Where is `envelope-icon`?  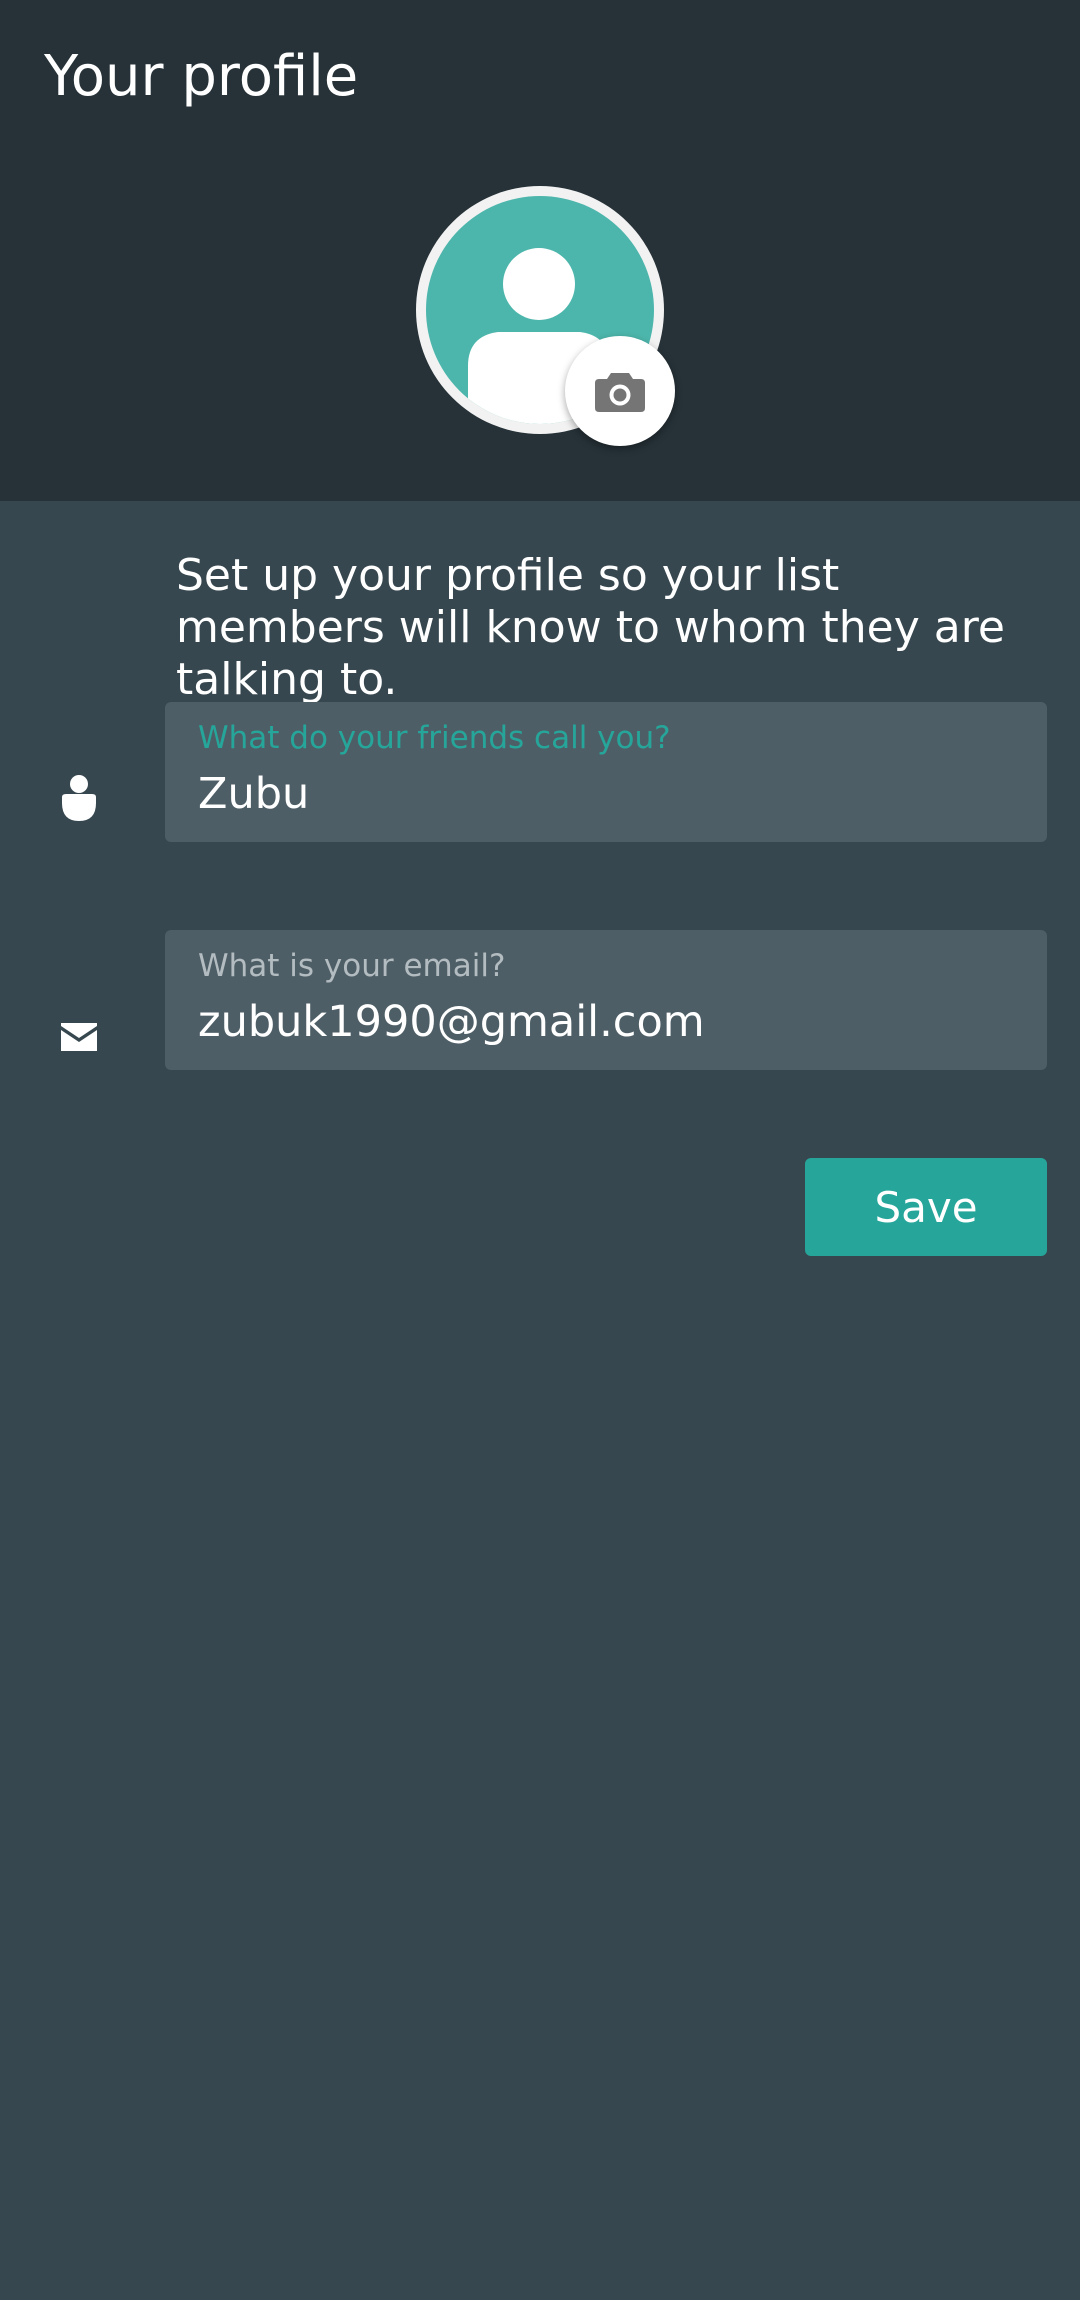 envelope-icon is located at coordinates (79, 1037).